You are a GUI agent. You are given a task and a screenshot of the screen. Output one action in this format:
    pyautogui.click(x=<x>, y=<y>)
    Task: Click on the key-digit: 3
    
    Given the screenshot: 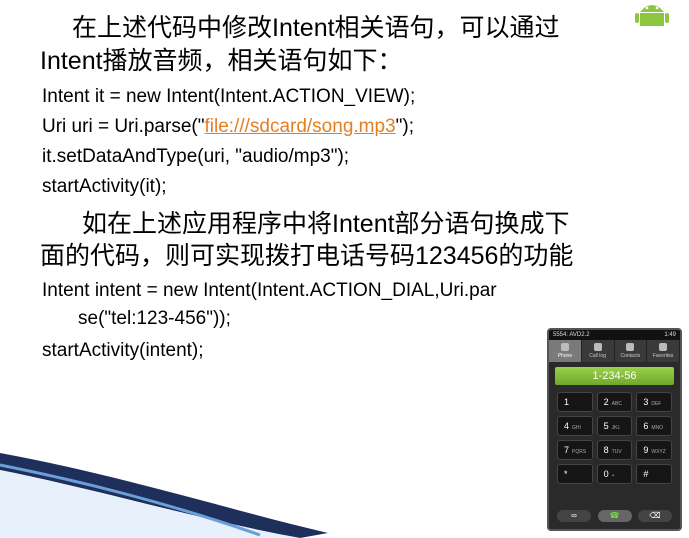 What is the action you would take?
    pyautogui.click(x=646, y=402)
    